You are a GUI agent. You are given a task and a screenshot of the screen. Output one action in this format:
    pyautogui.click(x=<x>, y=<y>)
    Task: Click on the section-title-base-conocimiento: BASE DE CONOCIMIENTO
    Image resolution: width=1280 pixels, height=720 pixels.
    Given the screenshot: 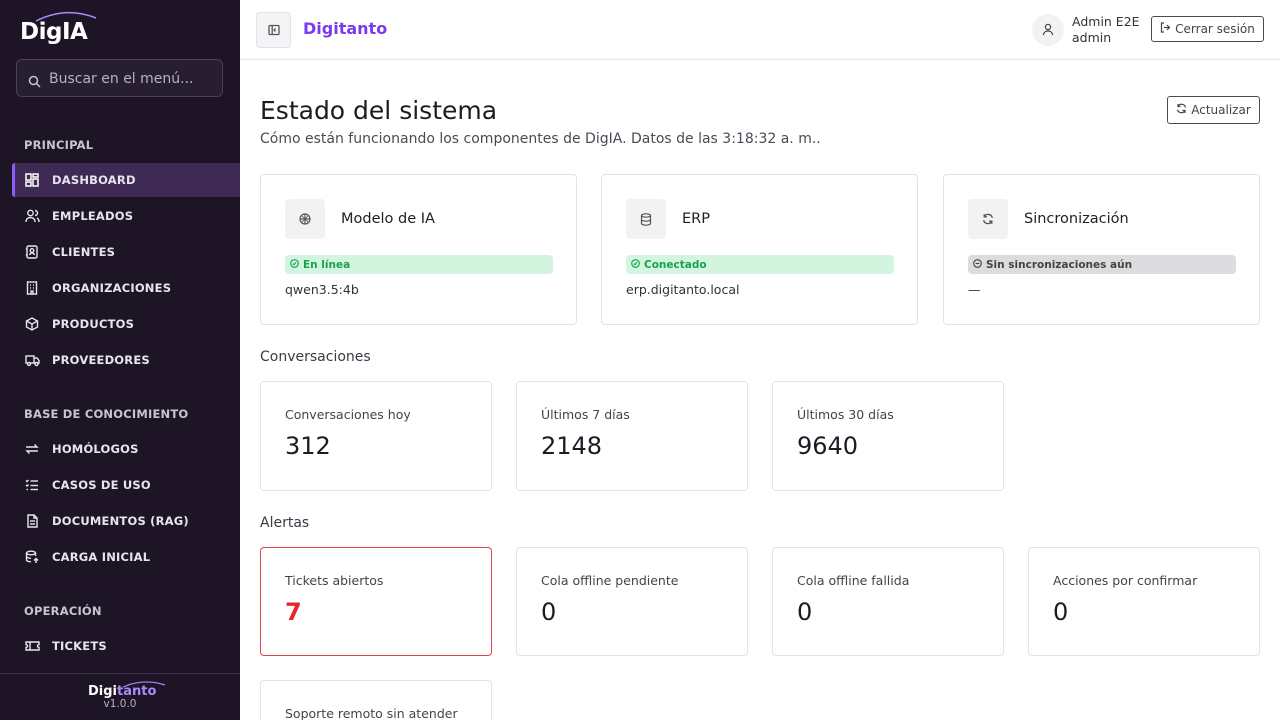 What is the action you would take?
    pyautogui.click(x=106, y=414)
    